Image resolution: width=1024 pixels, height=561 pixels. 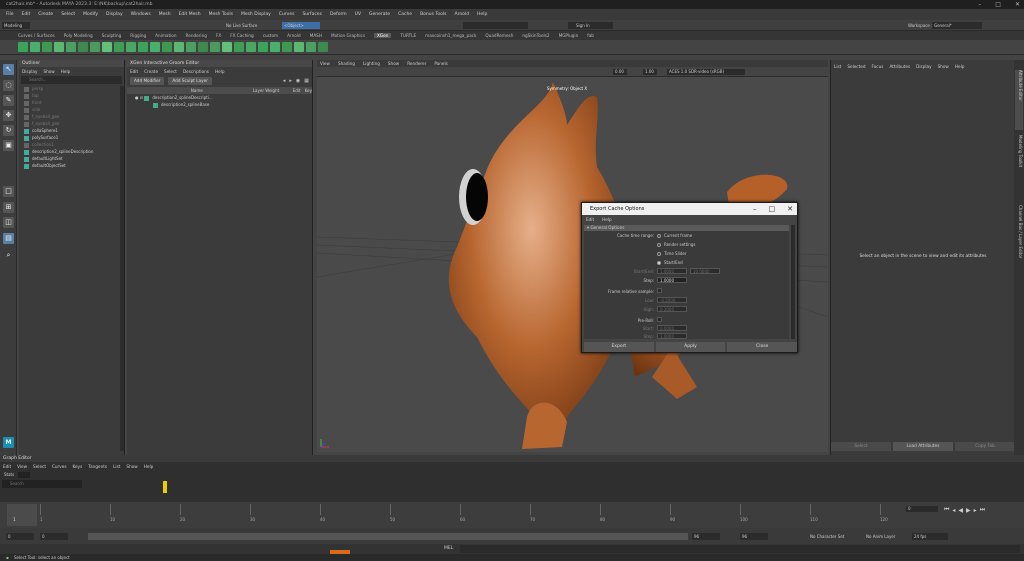 What do you see at coordinates (151, 71) in the screenshot?
I see `xgen-menu-create: Create` at bounding box center [151, 71].